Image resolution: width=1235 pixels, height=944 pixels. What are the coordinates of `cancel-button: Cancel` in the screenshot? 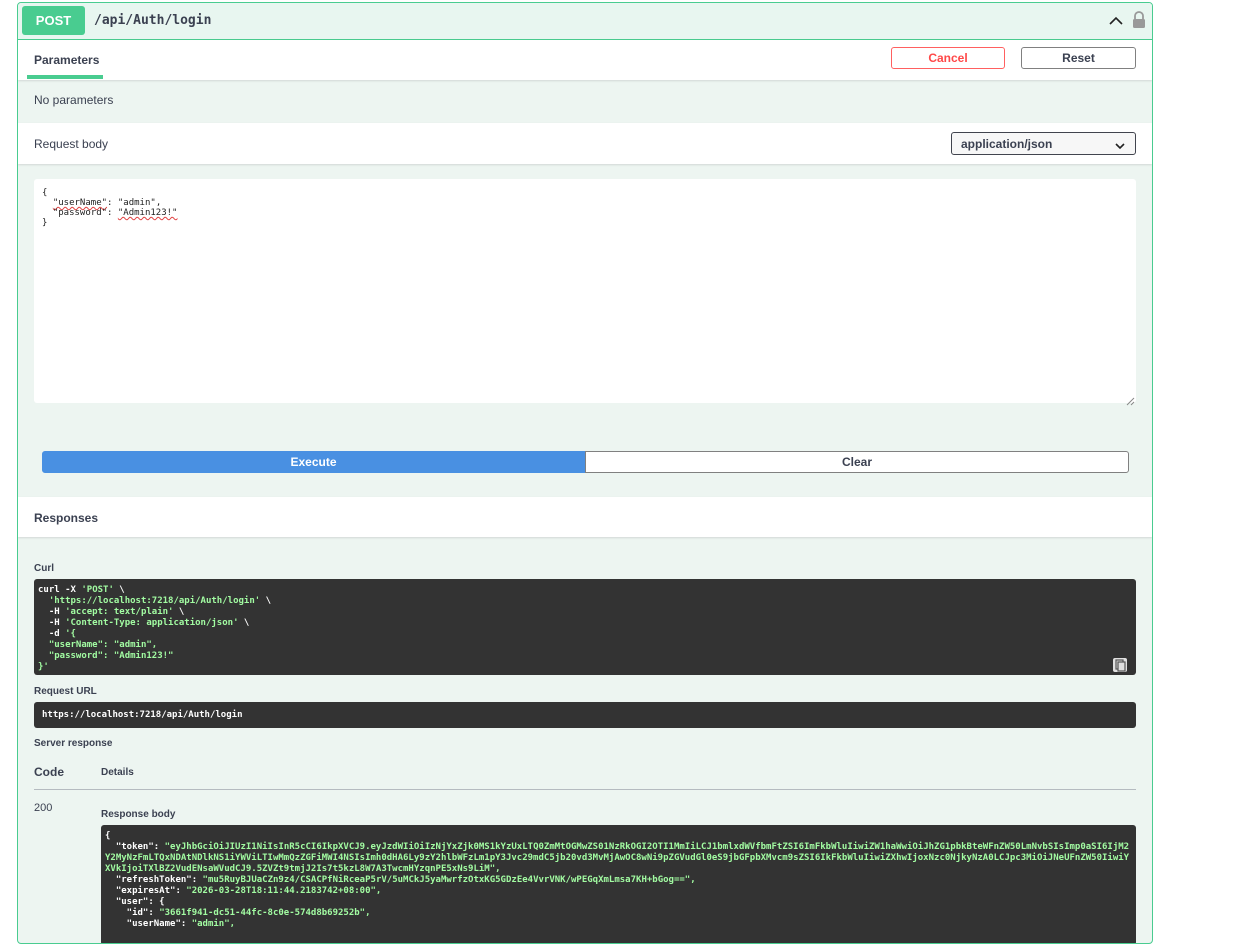 It's located at (948, 58).